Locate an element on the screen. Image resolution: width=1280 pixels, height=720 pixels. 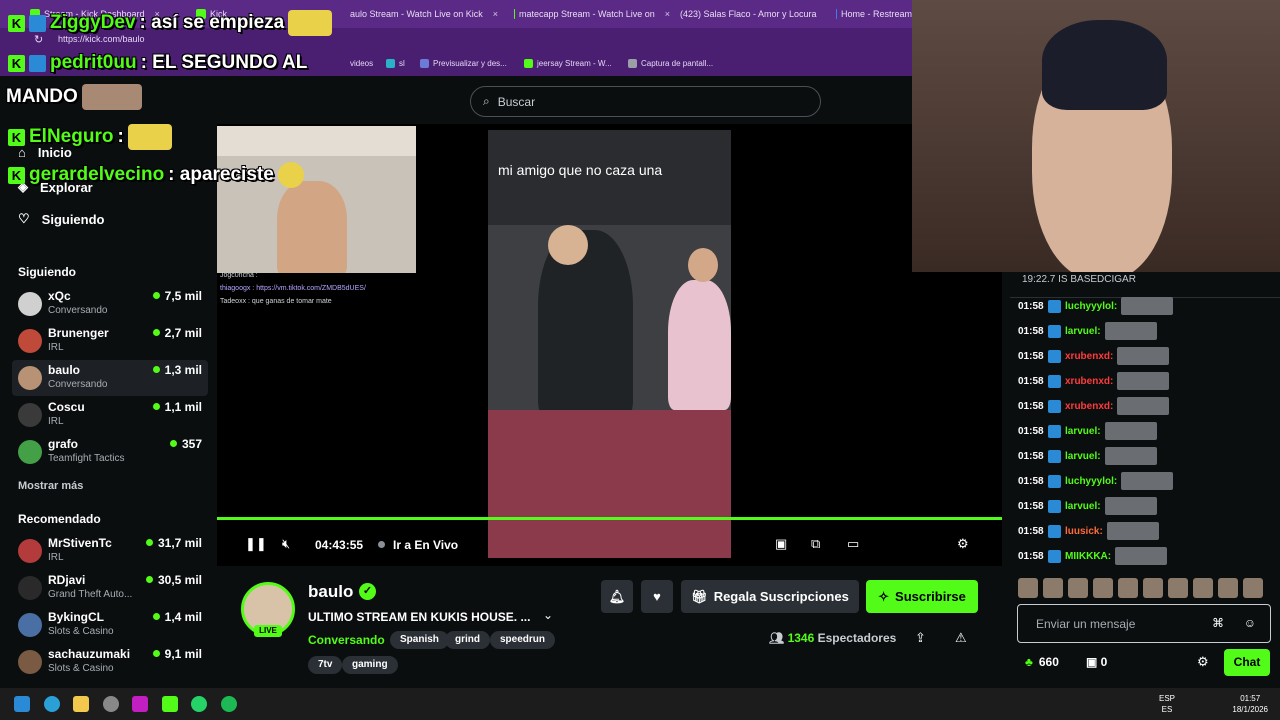
tag-7tv: 7tv is located at coordinates (325, 665).